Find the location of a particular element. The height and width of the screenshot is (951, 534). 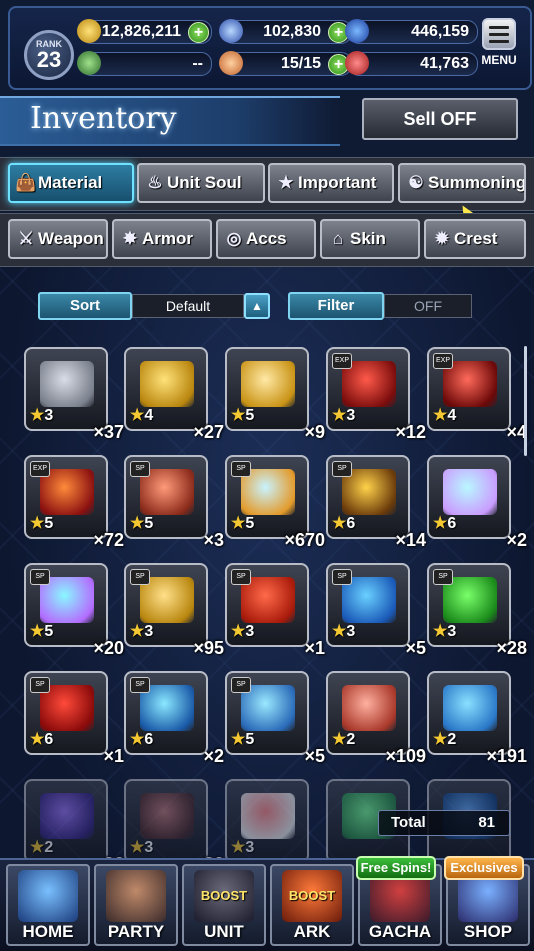

tab-armor: ✸ Armor is located at coordinates (162, 239).